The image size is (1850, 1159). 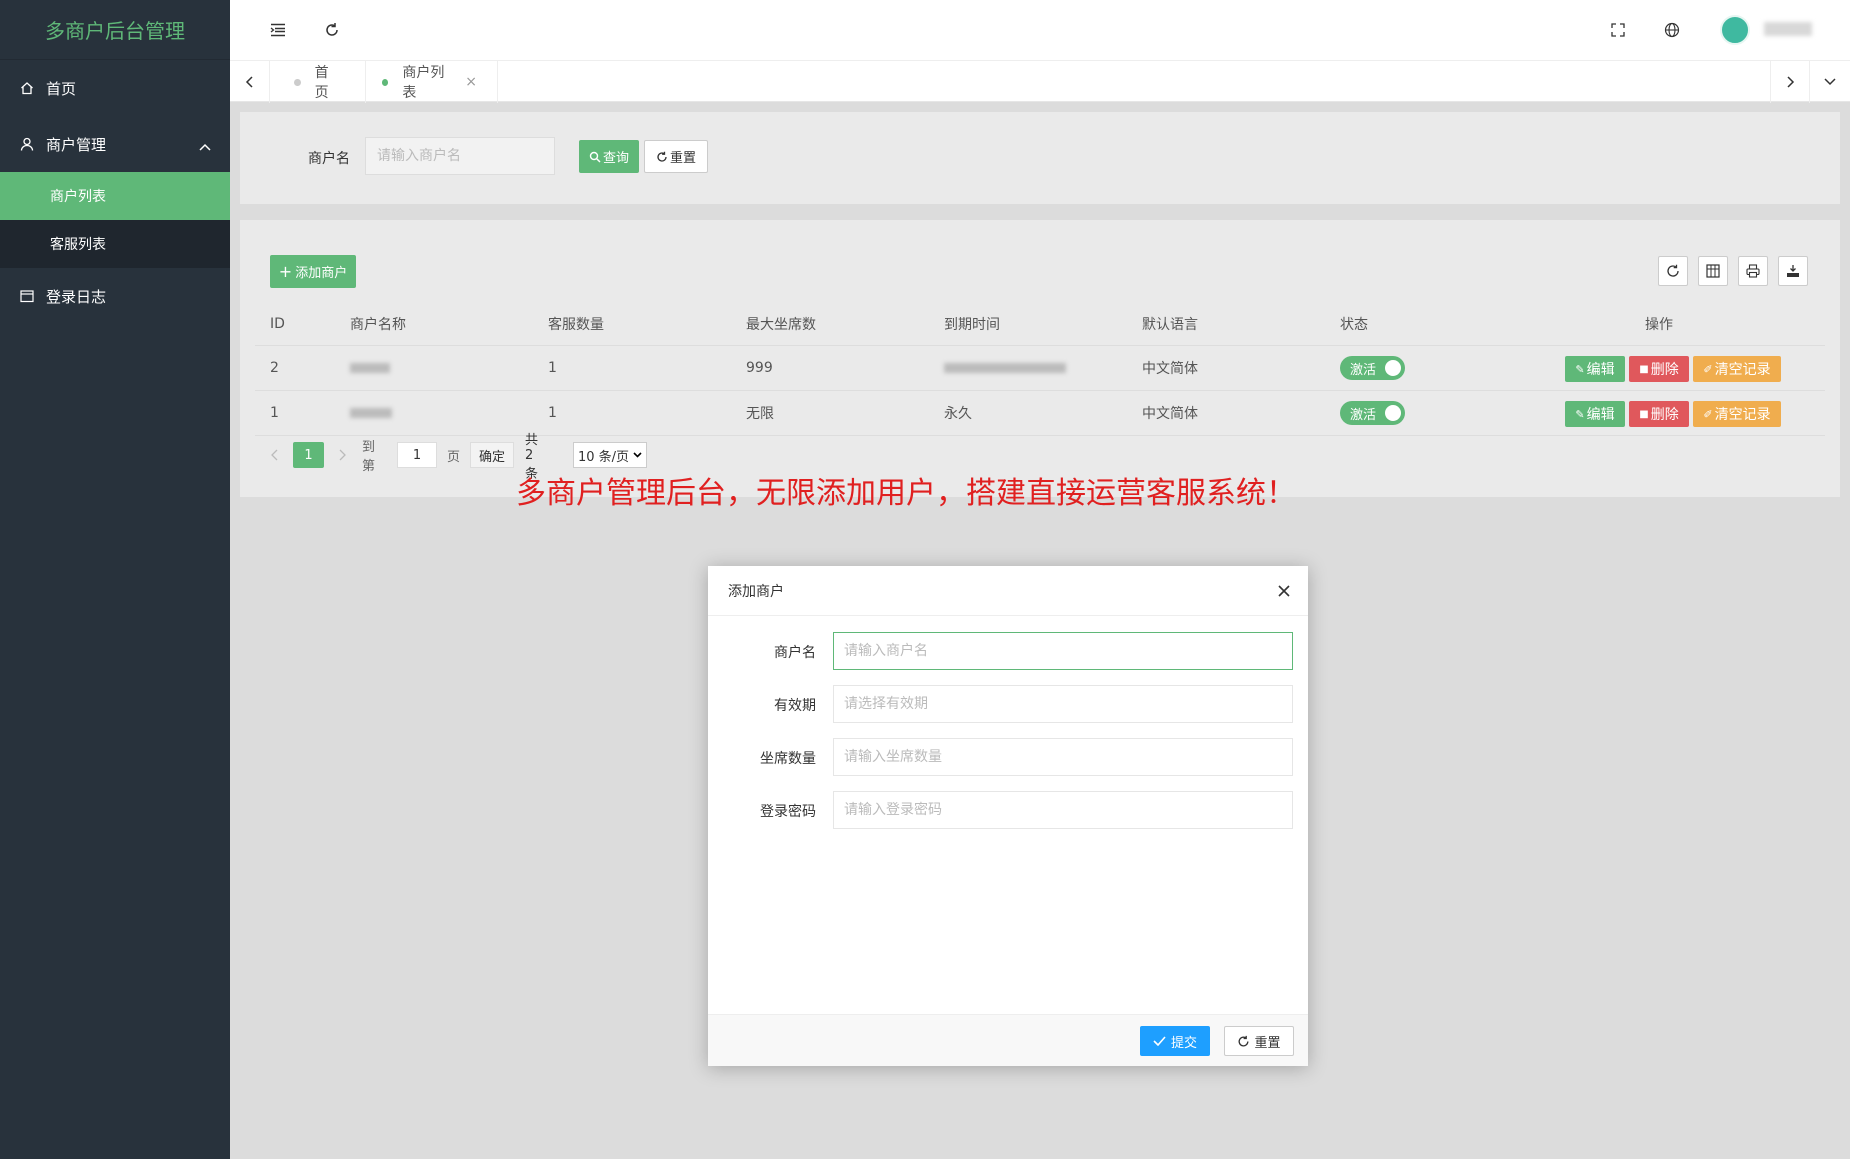 What do you see at coordinates (1788, 29) in the screenshot?
I see `username` at bounding box center [1788, 29].